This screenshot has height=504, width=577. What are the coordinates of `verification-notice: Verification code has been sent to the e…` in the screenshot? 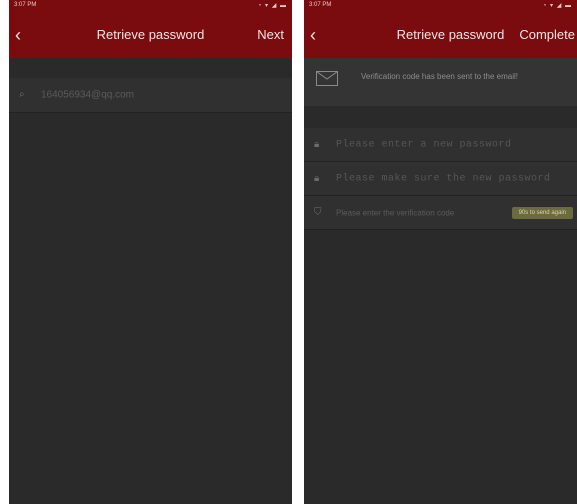 It's located at (440, 82).